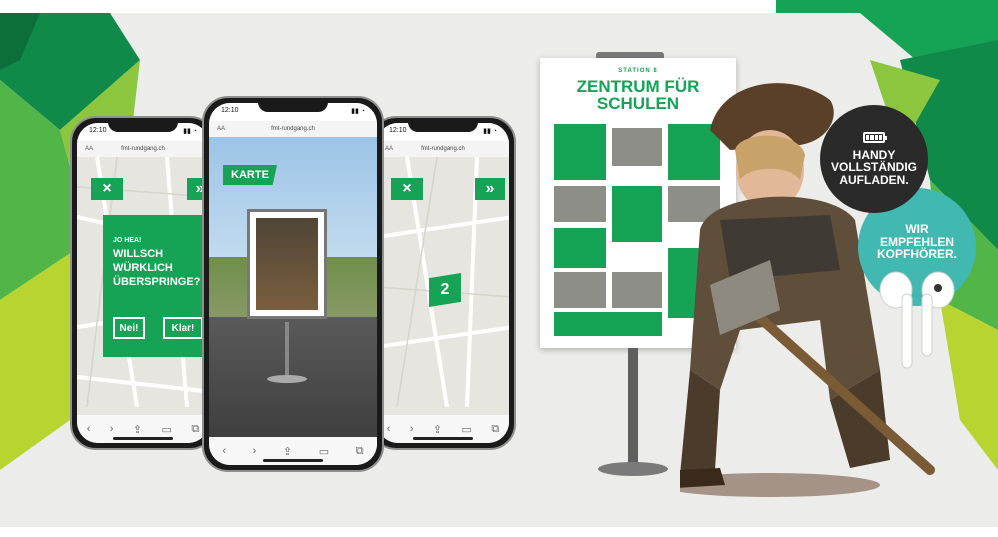 The image size is (998, 537). What do you see at coordinates (875, 137) in the screenshot?
I see `battery-icon` at bounding box center [875, 137].